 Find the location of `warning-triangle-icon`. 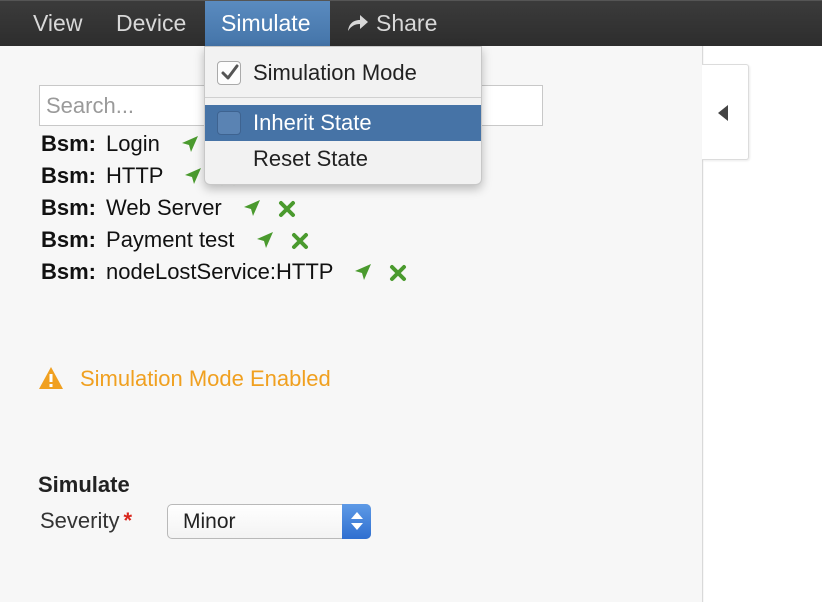

warning-triangle-icon is located at coordinates (51, 382).